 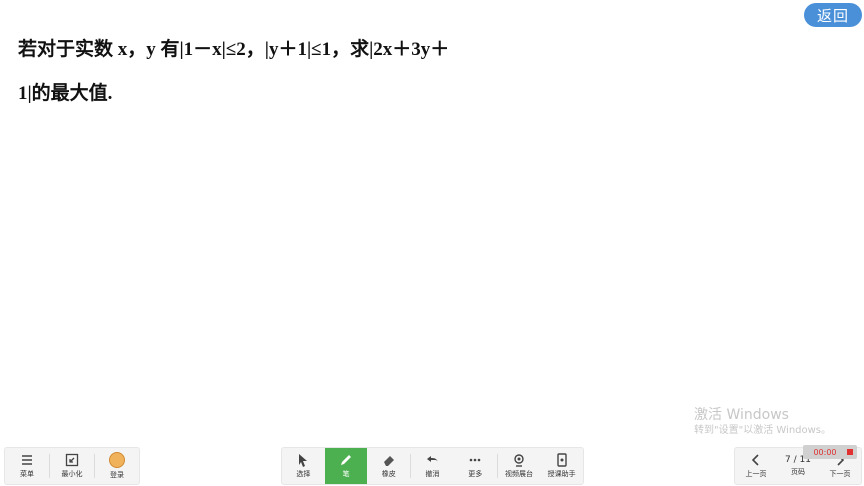 I want to click on minimize-button: 最小化, so click(x=72, y=466).